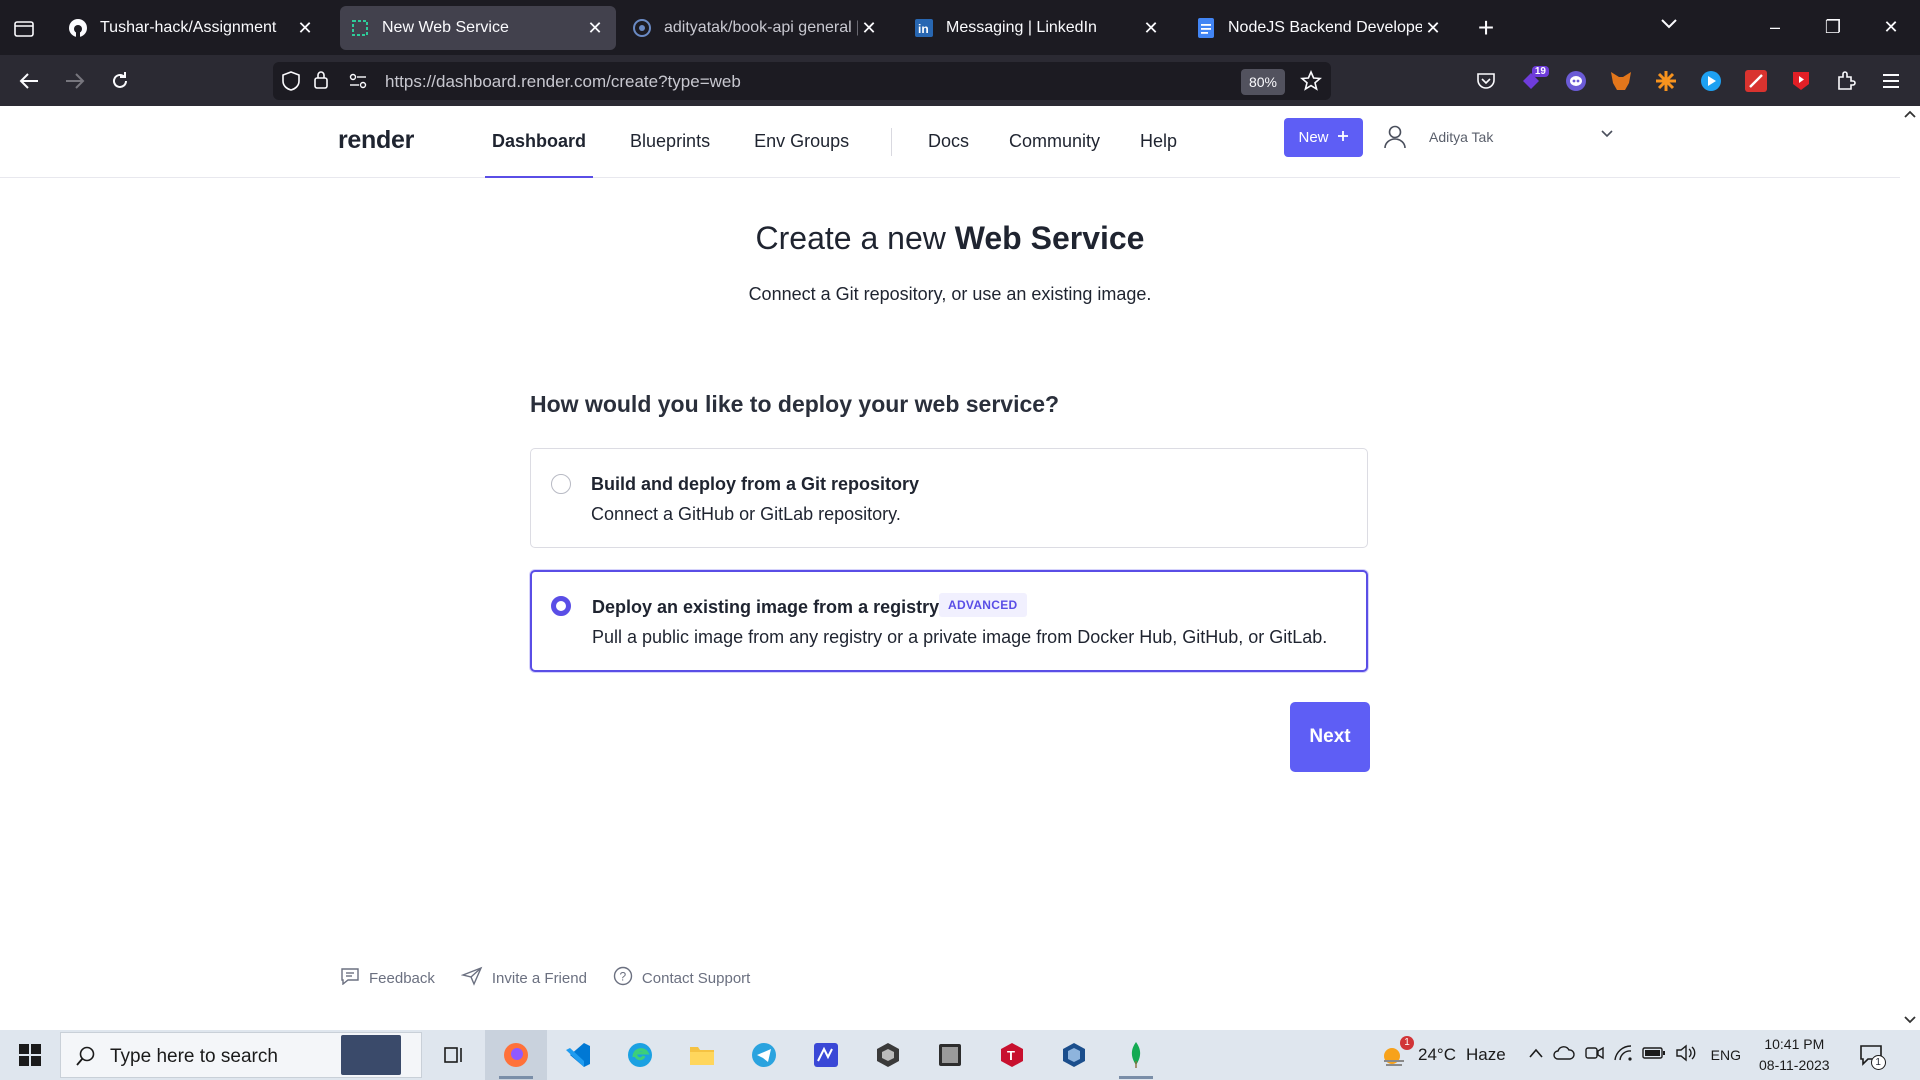  Describe the element at coordinates (1158, 141) in the screenshot. I see `nav-help: Help` at that location.